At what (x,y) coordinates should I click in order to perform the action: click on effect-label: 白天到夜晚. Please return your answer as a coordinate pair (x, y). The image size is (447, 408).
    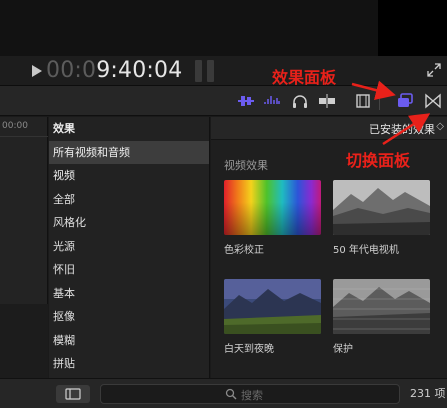
    Looking at the image, I should click on (249, 349).